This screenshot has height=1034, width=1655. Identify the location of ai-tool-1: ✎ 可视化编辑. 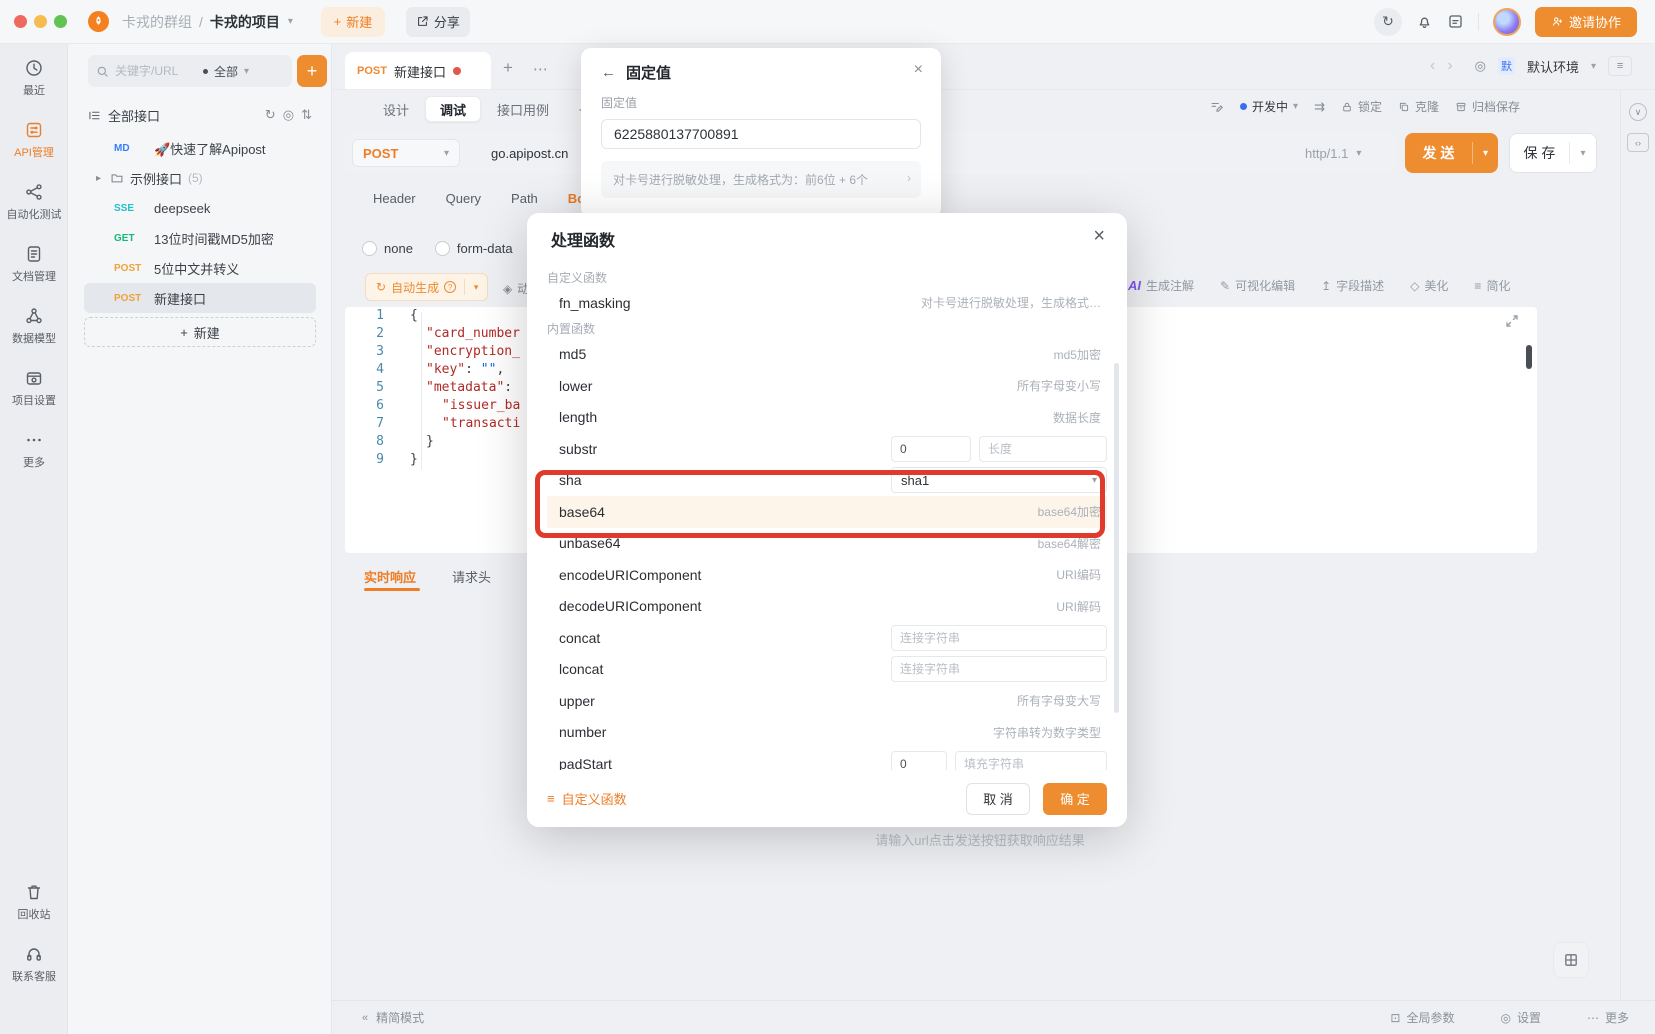
(1257, 285).